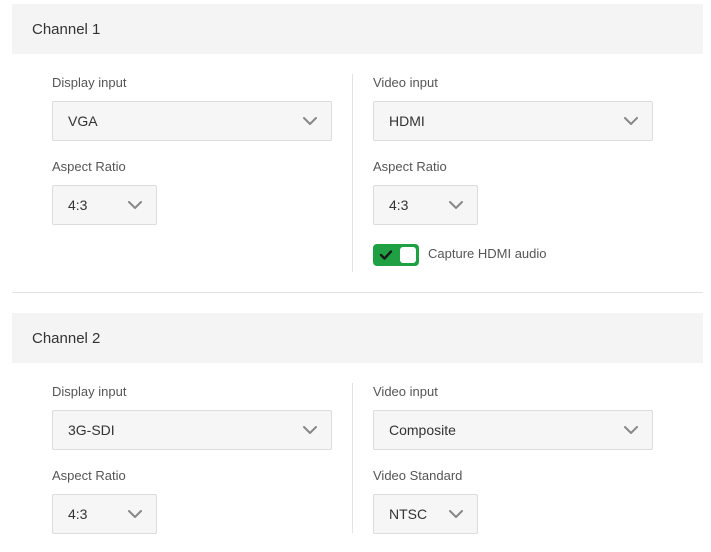 This screenshot has width=711, height=552. I want to click on ch1-video-aspect-label: Aspect Ratio, so click(410, 166).